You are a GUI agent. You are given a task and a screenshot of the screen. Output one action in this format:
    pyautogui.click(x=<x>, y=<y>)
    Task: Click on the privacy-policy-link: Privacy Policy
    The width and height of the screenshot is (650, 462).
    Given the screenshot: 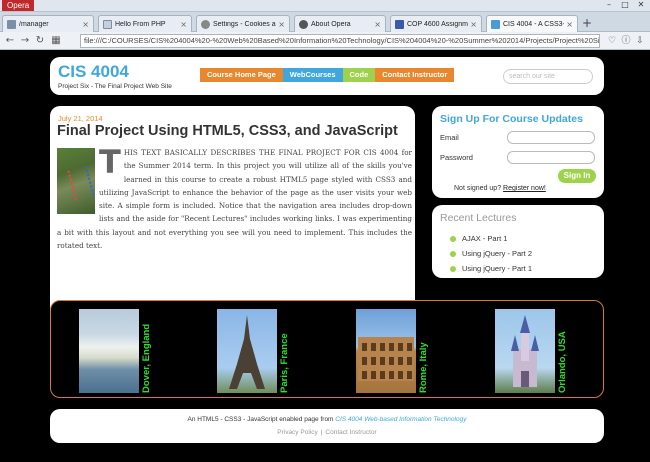 What is the action you would take?
    pyautogui.click(x=297, y=432)
    